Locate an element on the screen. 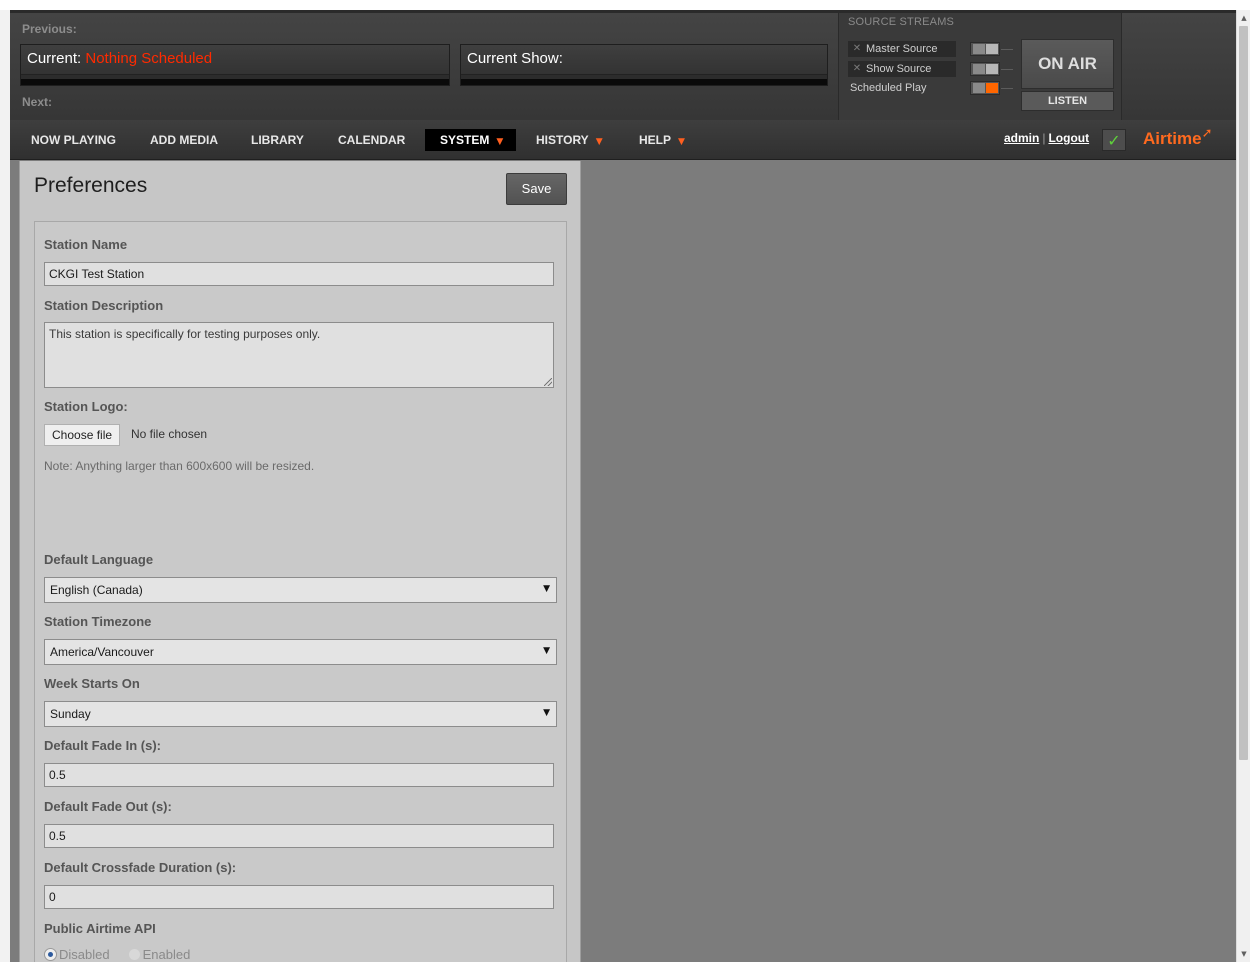 The height and width of the screenshot is (962, 1250). nav-label: HISTORY is located at coordinates (562, 140).